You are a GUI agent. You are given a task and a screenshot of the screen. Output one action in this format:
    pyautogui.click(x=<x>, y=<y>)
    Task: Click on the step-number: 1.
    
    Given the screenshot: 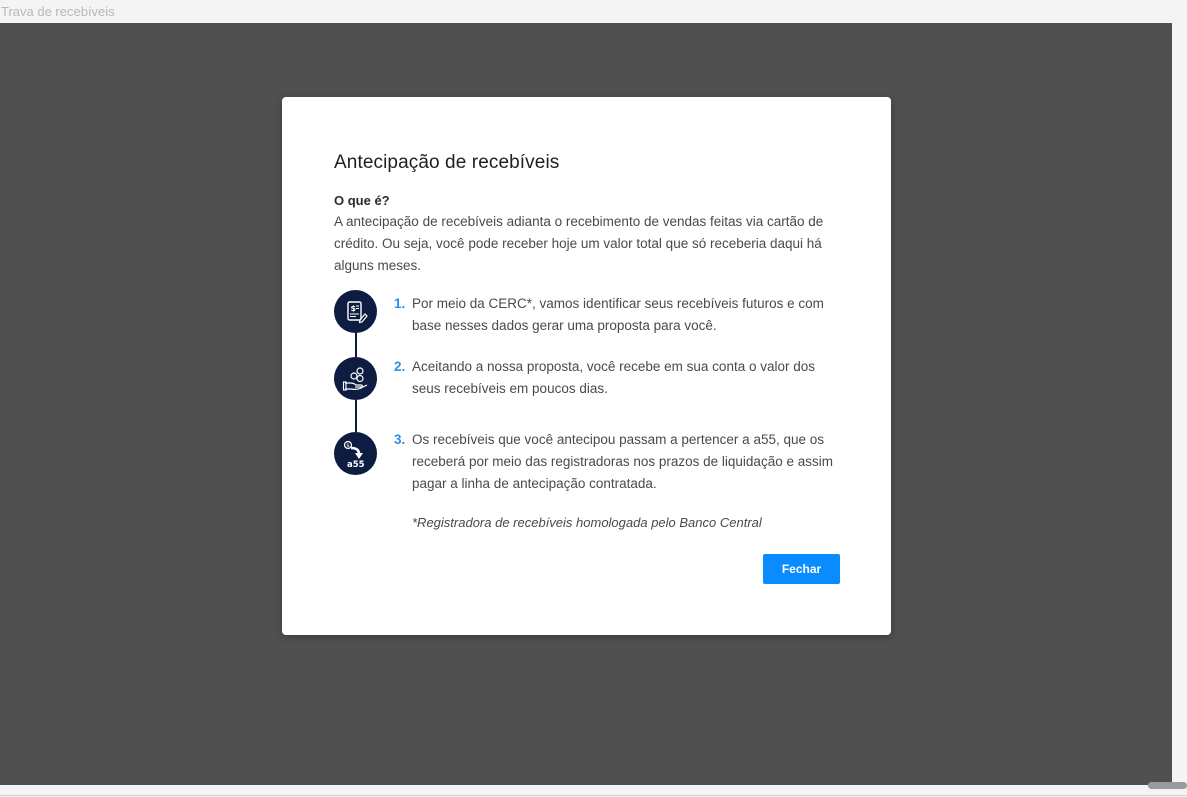 What is the action you would take?
    pyautogui.click(x=400, y=303)
    